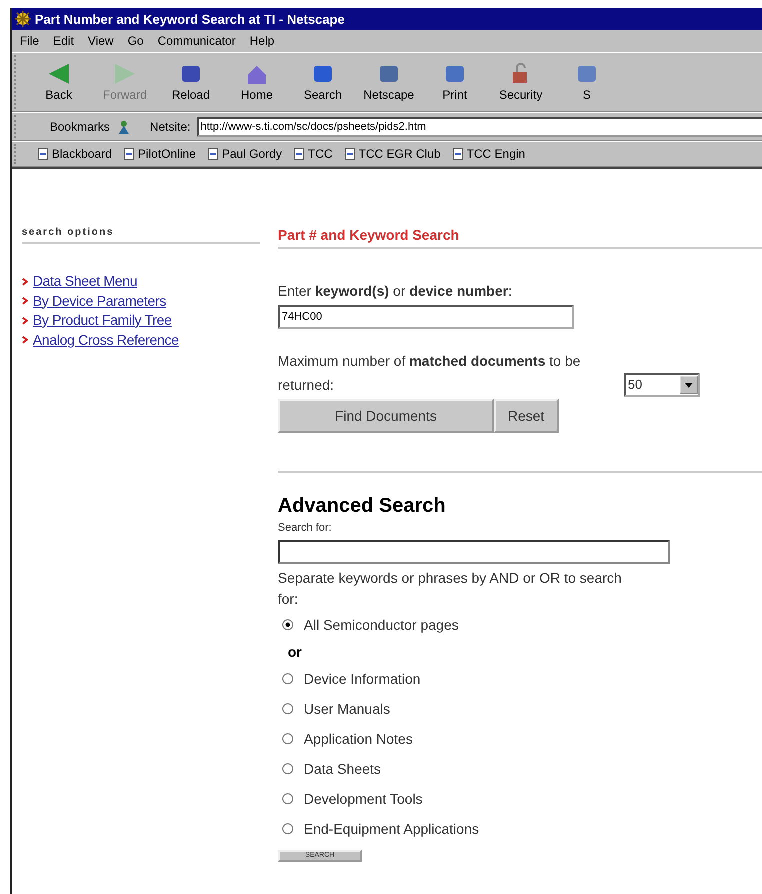  What do you see at coordinates (587, 82) in the screenshot?
I see `toolbar-button: S` at bounding box center [587, 82].